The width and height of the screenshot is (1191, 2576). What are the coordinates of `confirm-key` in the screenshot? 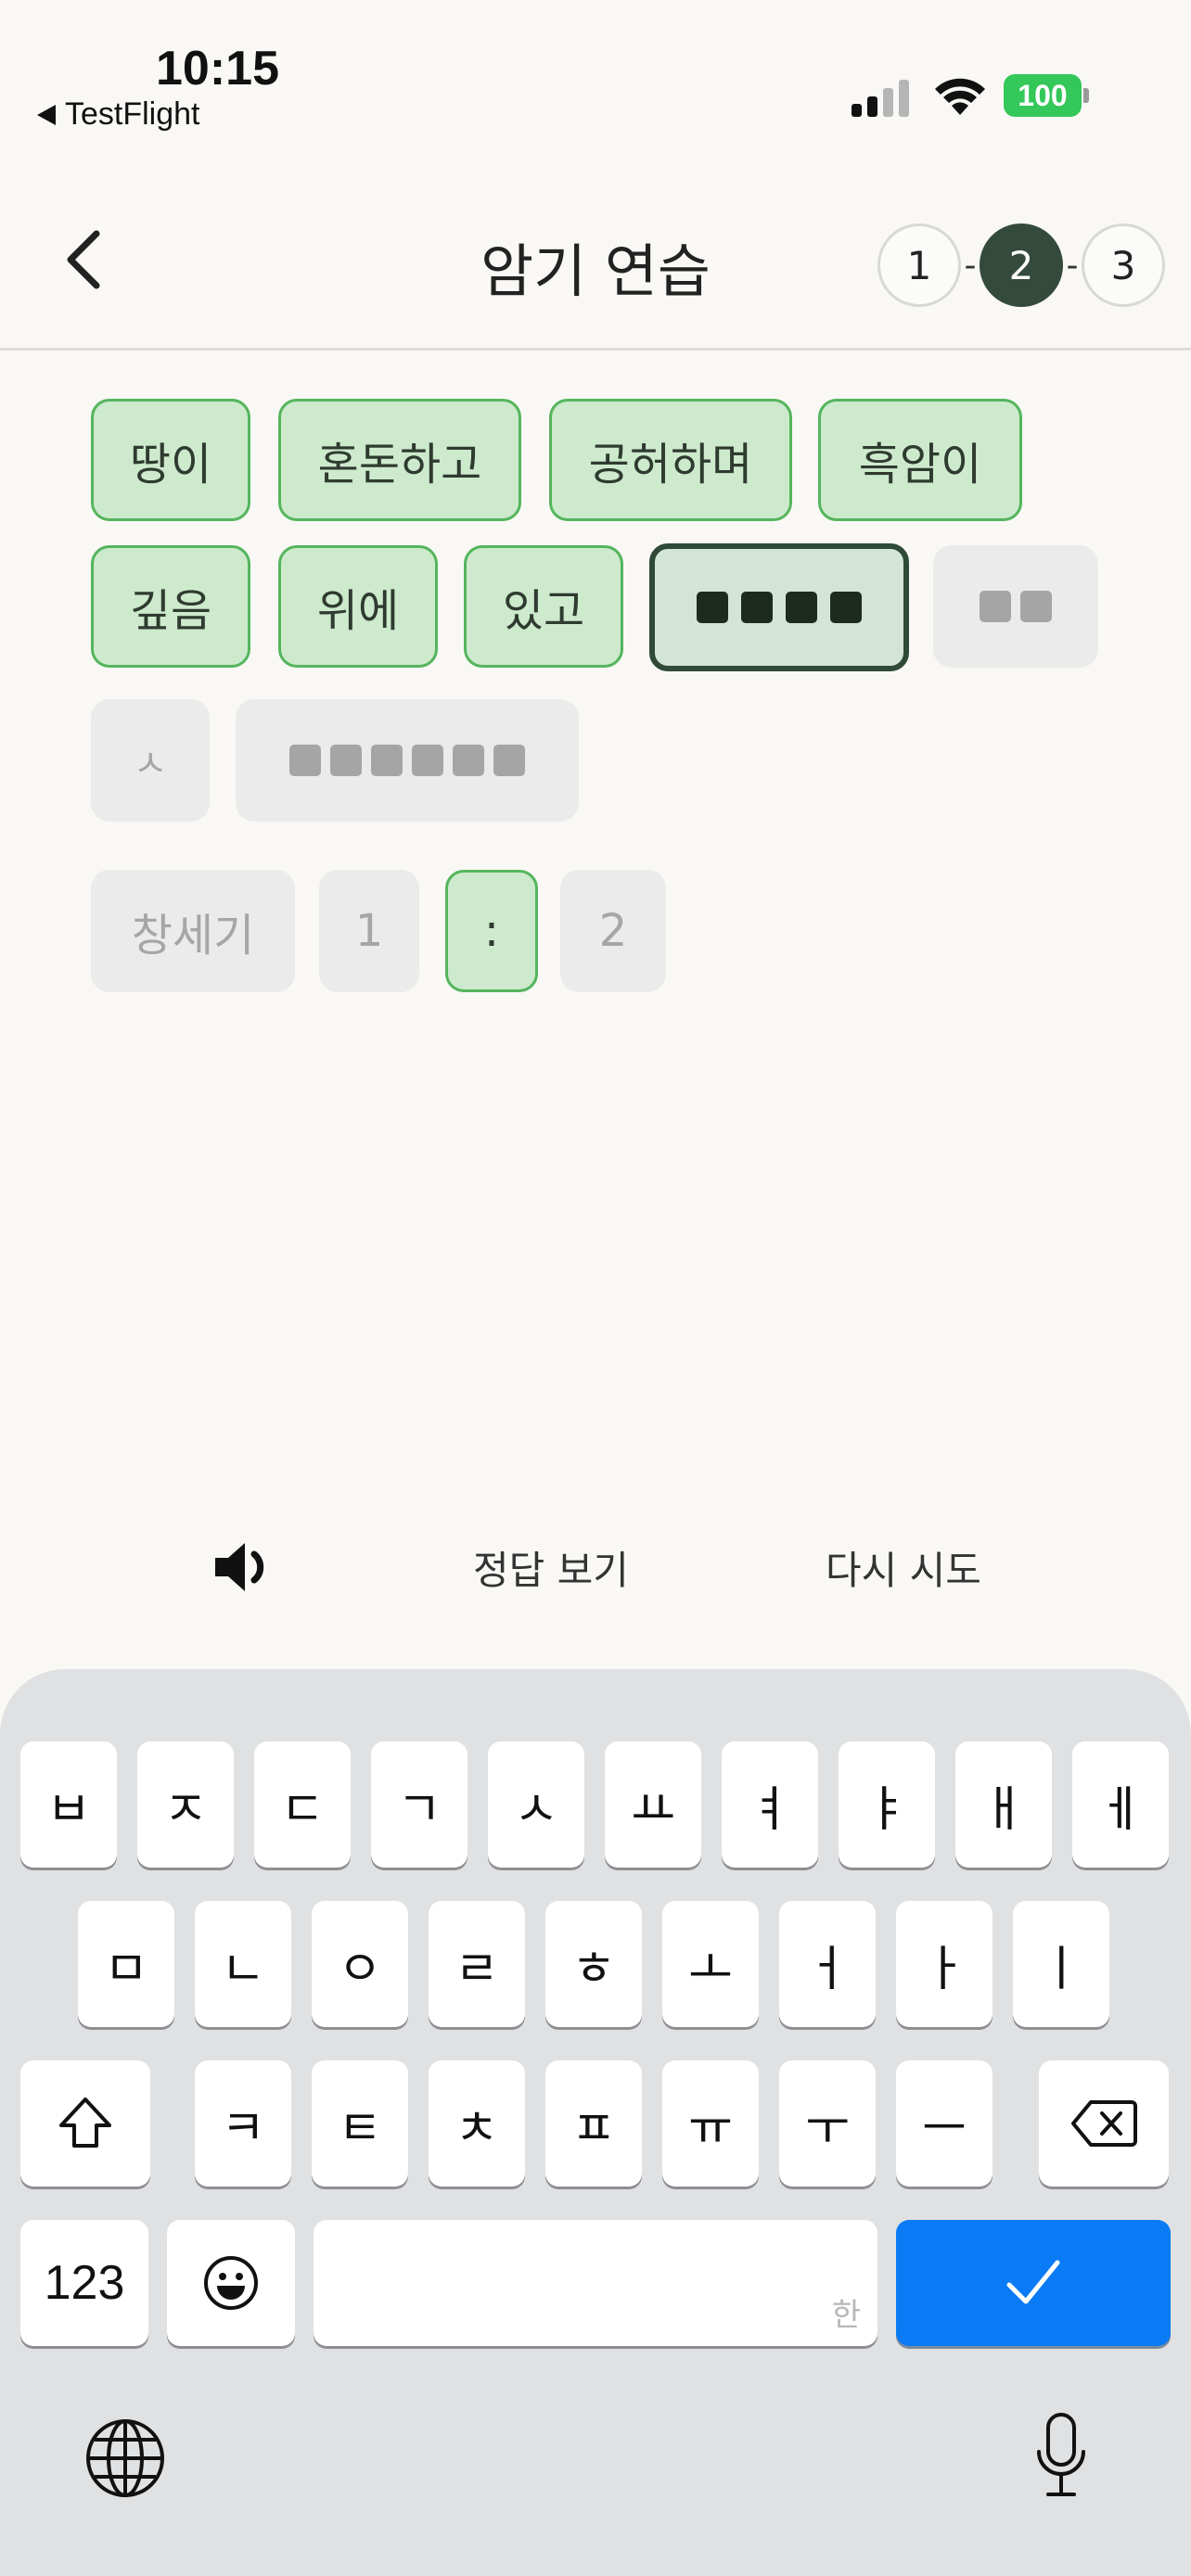 It's located at (1033, 2283).